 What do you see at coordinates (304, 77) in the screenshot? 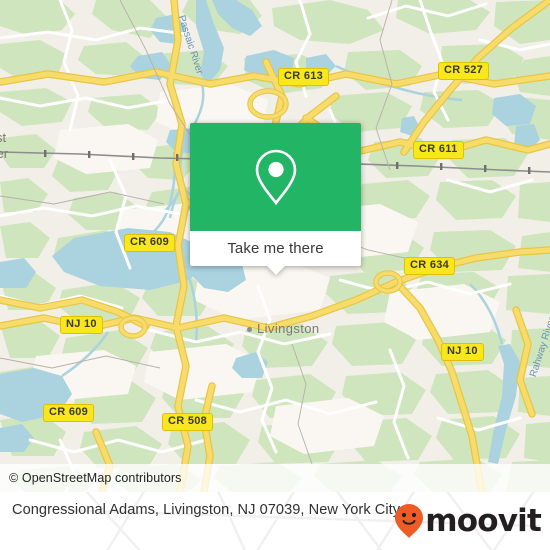
I see `road-shield-cr613: CR 613` at bounding box center [304, 77].